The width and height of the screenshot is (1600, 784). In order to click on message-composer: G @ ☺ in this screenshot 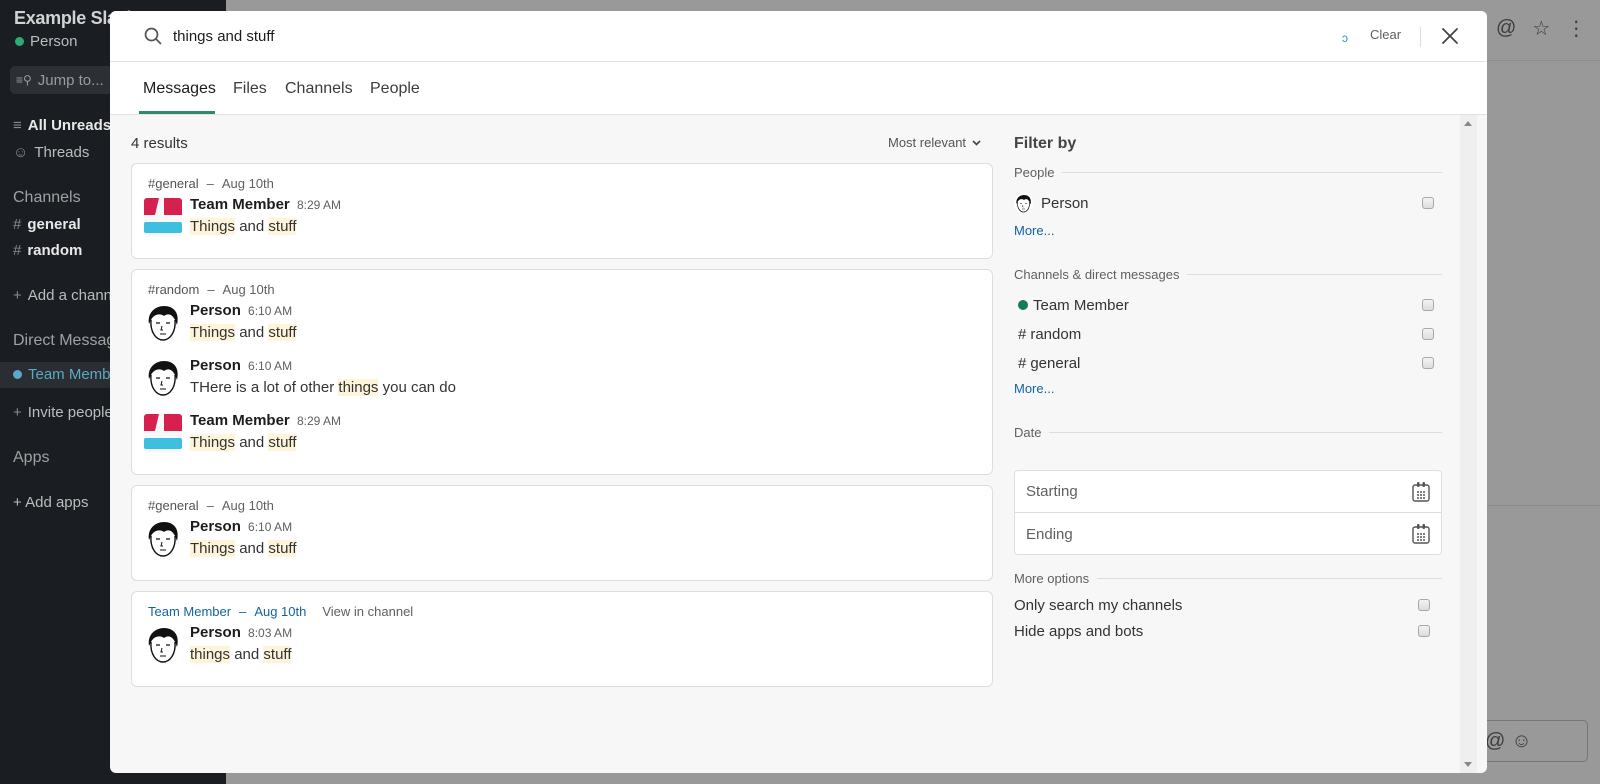, I will do `click(1522, 741)`.